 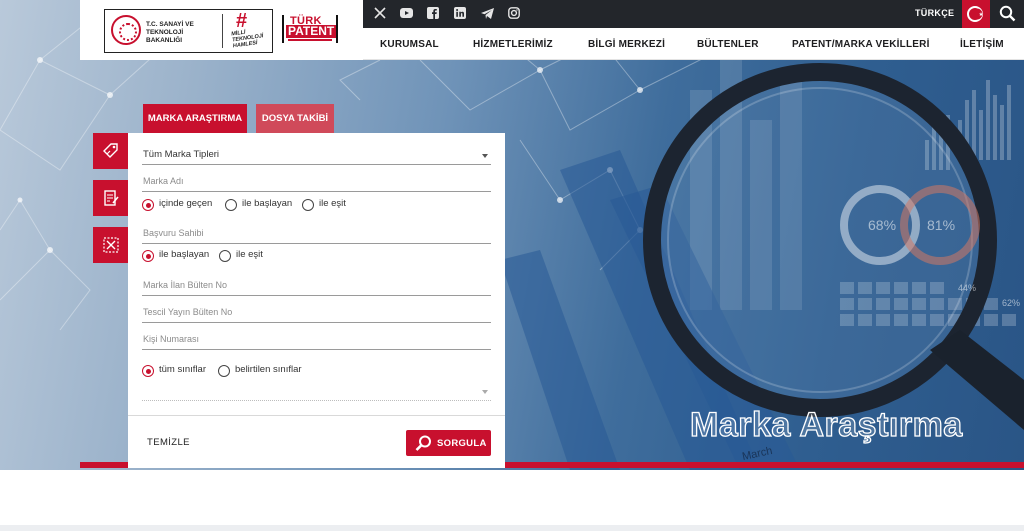 I want to click on turkey-flag-icon, so click(x=976, y=14).